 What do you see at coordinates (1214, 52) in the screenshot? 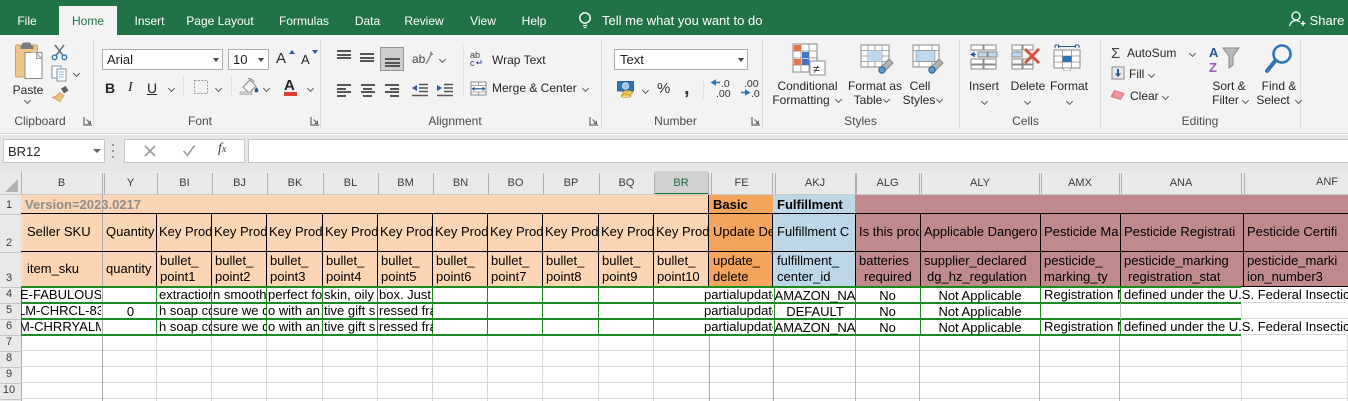
I see `svg-text: A` at bounding box center [1214, 52].